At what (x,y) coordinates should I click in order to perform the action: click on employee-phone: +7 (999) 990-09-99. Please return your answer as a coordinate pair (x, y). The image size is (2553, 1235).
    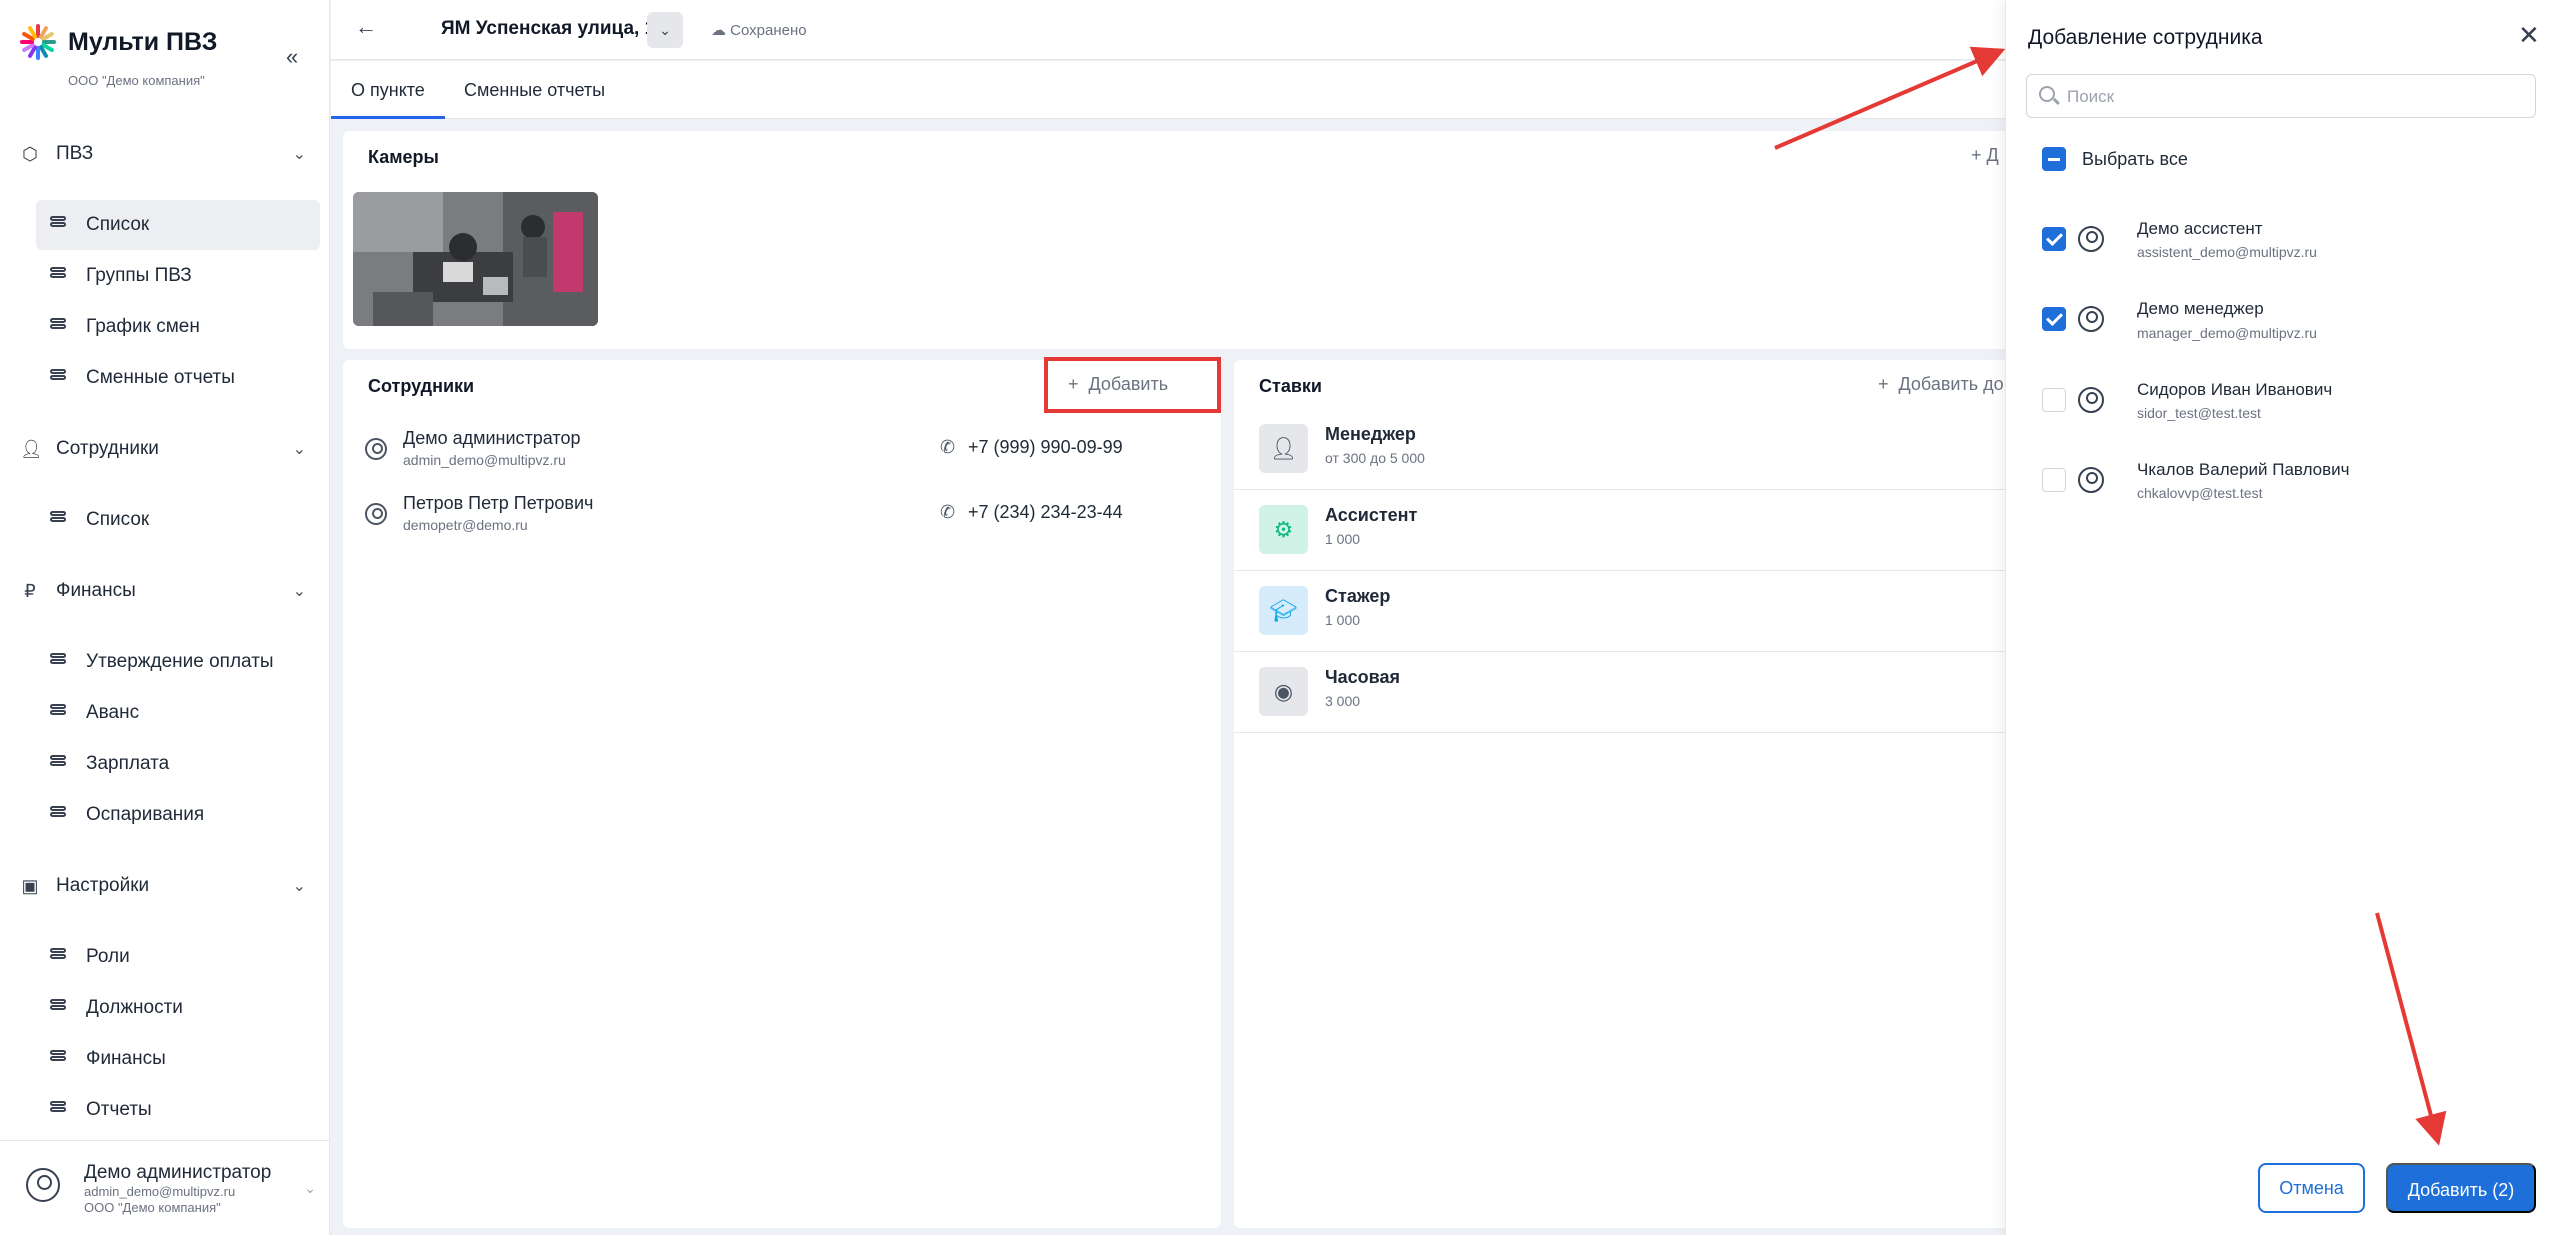
    Looking at the image, I should click on (1045, 447).